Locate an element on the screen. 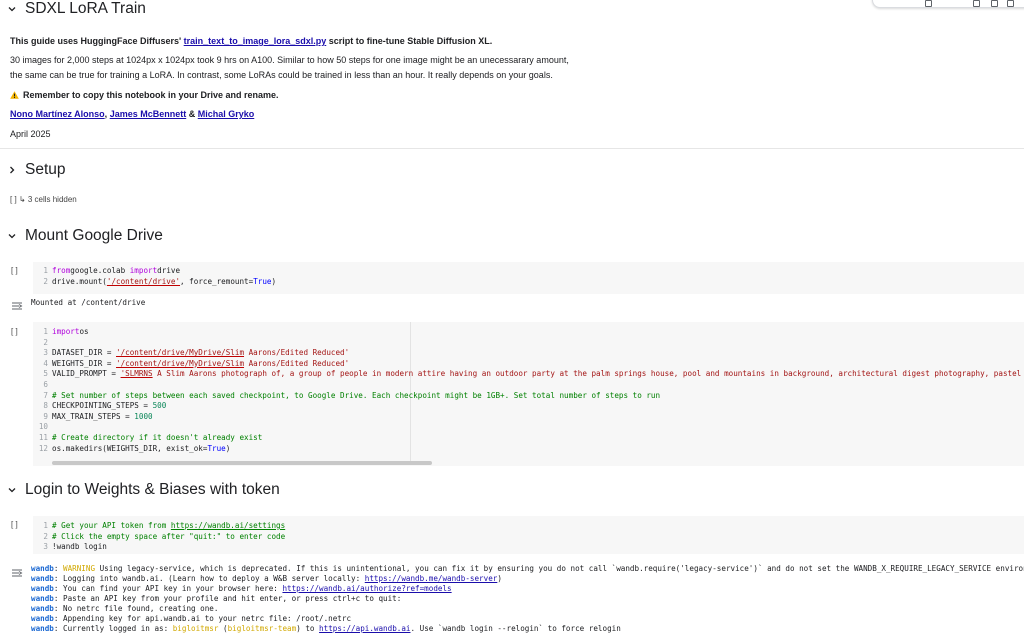 Image resolution: width=1024 pixels, height=634 pixels. guide-prefix: This guide uses HuggingFace Diffusers' is located at coordinates (97, 41).